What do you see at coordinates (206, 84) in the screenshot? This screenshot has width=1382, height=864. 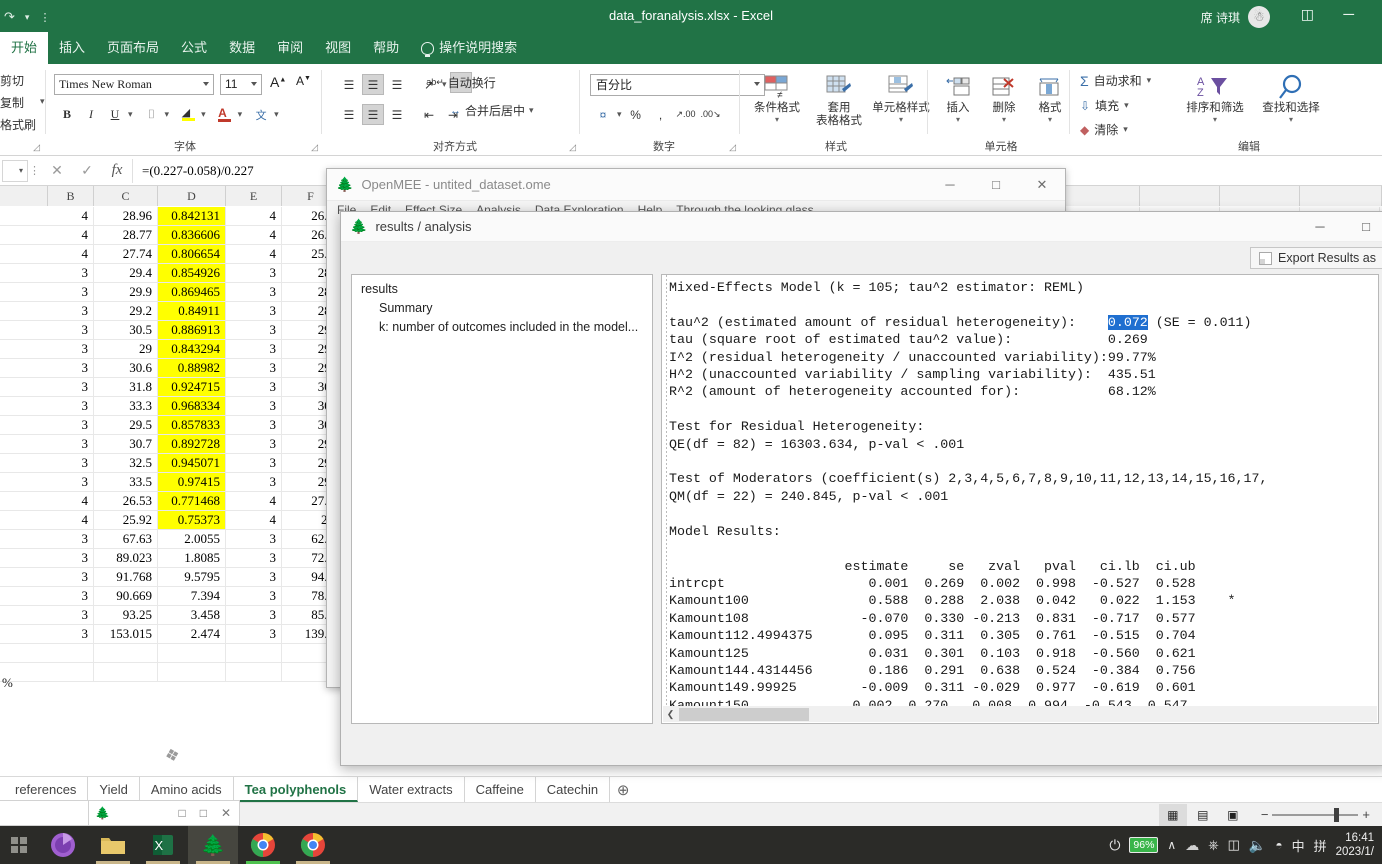 I see `font-name-chevron-icon` at bounding box center [206, 84].